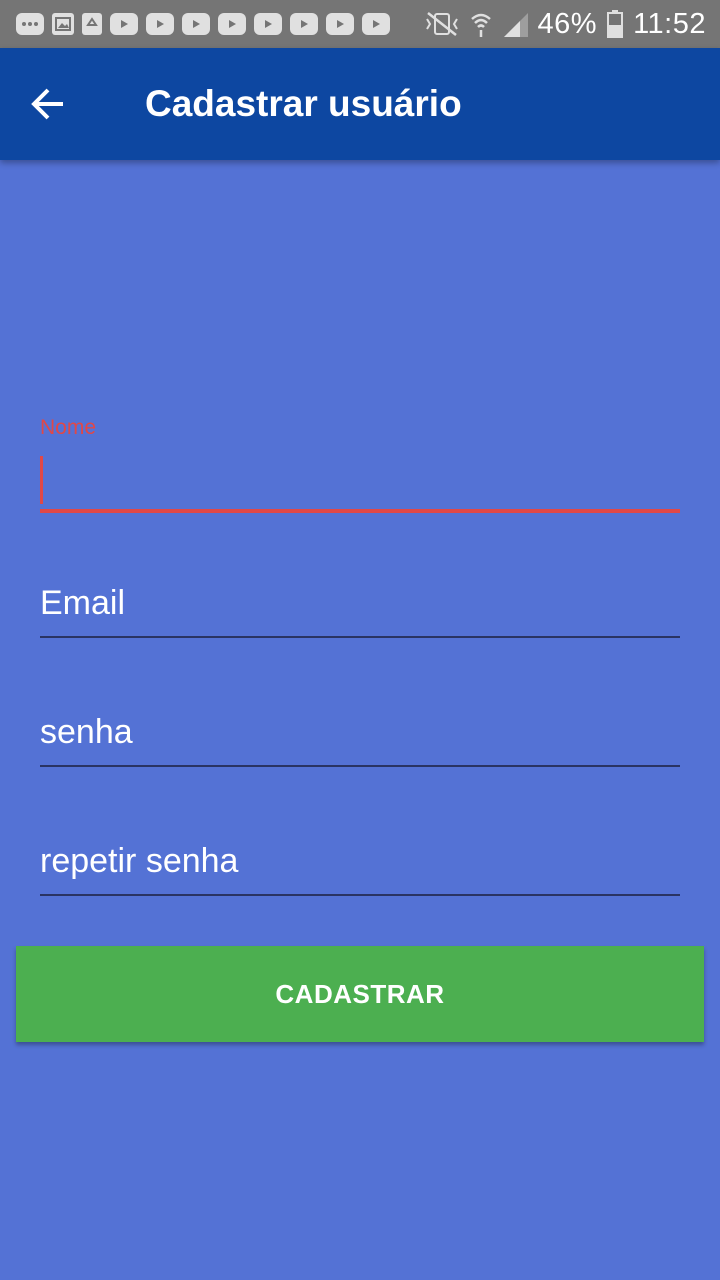 The image size is (720, 1280). I want to click on arrow-left-icon, so click(47, 104).